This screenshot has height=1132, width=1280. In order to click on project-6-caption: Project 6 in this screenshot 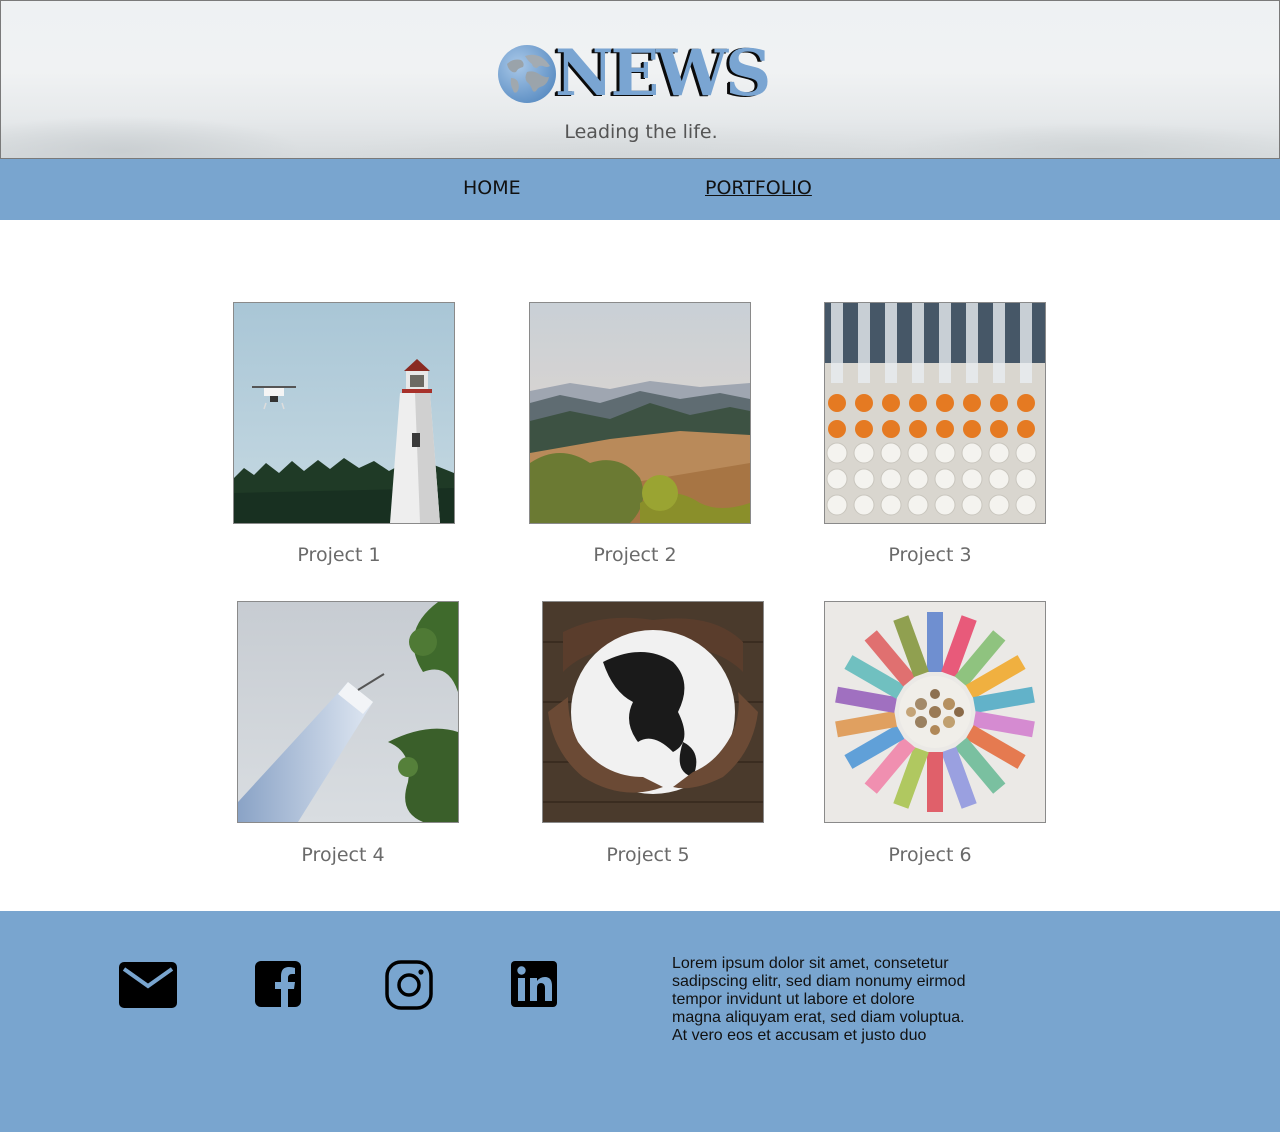, I will do `click(930, 855)`.